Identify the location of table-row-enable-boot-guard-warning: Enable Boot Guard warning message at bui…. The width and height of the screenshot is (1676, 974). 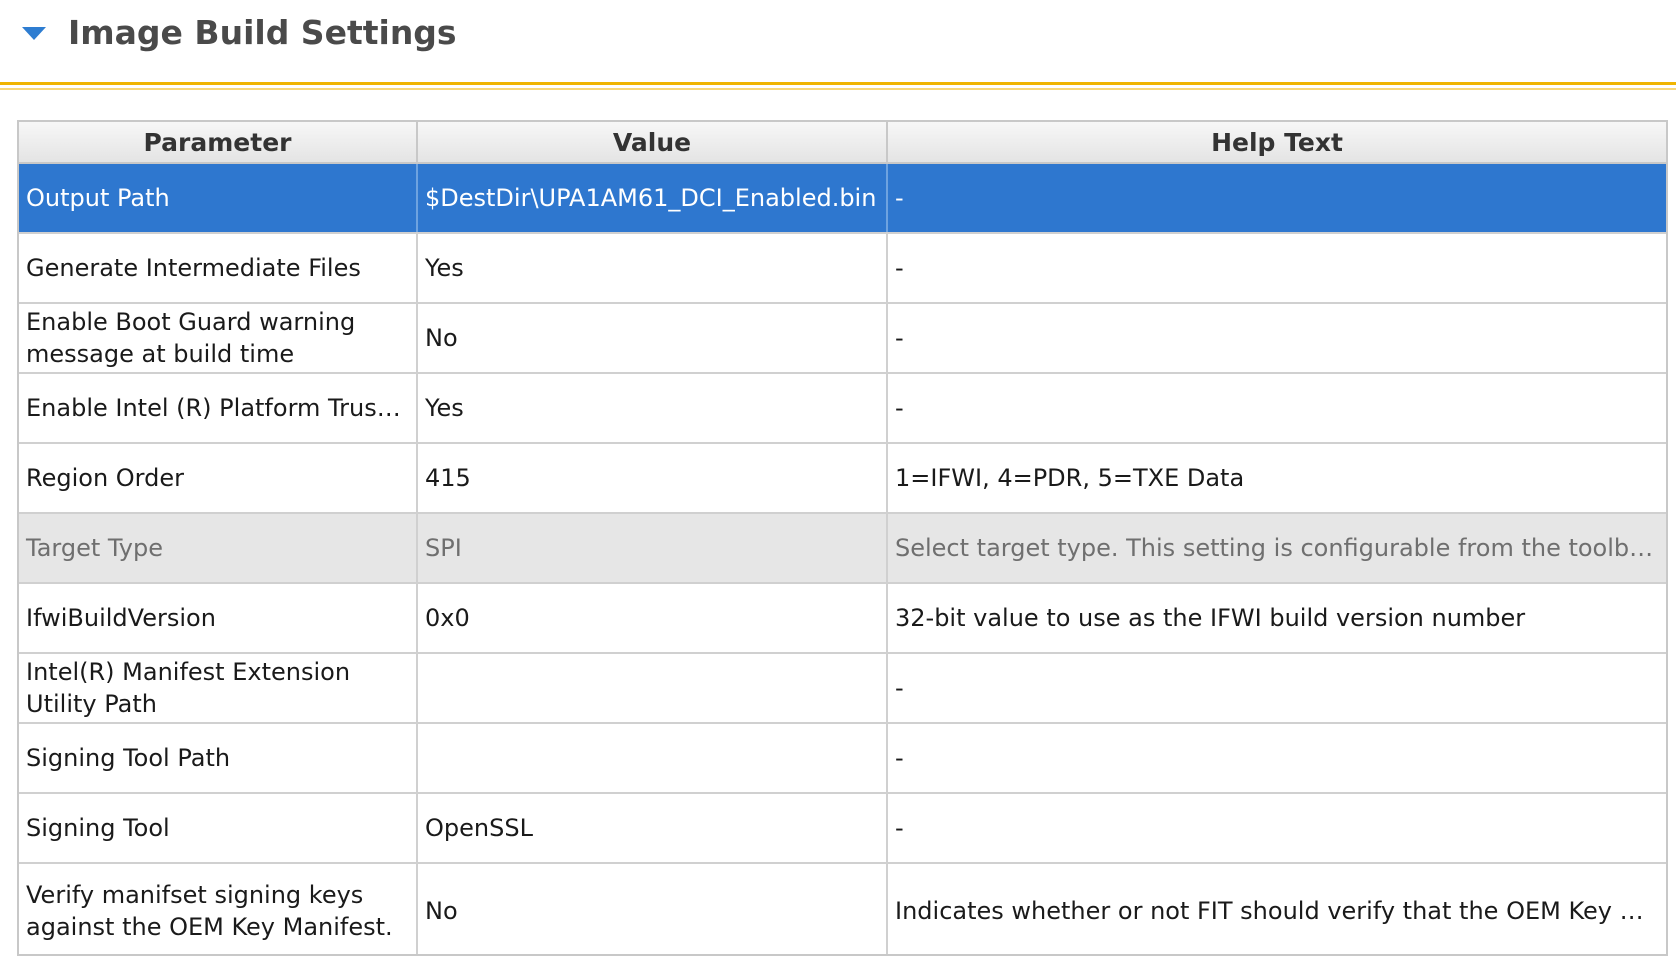
(842, 338).